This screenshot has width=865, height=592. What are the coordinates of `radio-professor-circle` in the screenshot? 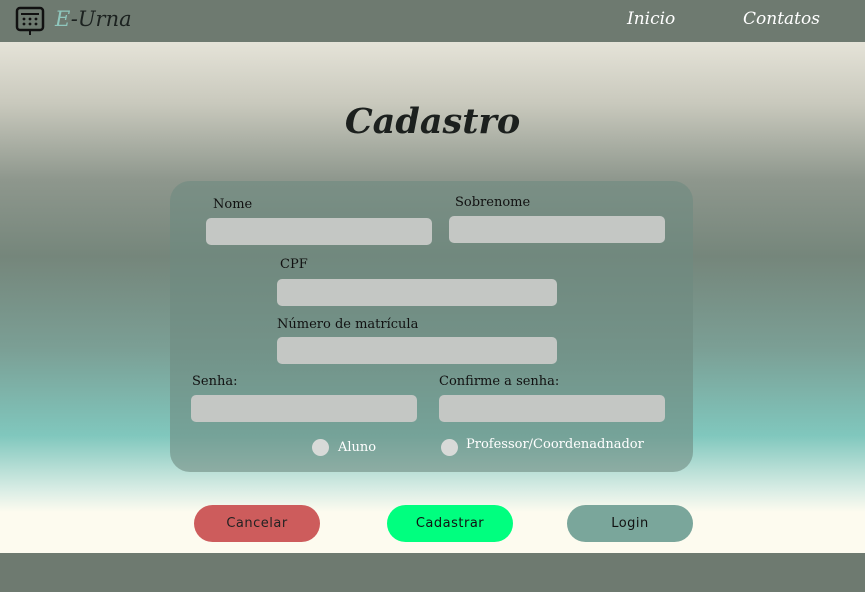 It's located at (449, 447).